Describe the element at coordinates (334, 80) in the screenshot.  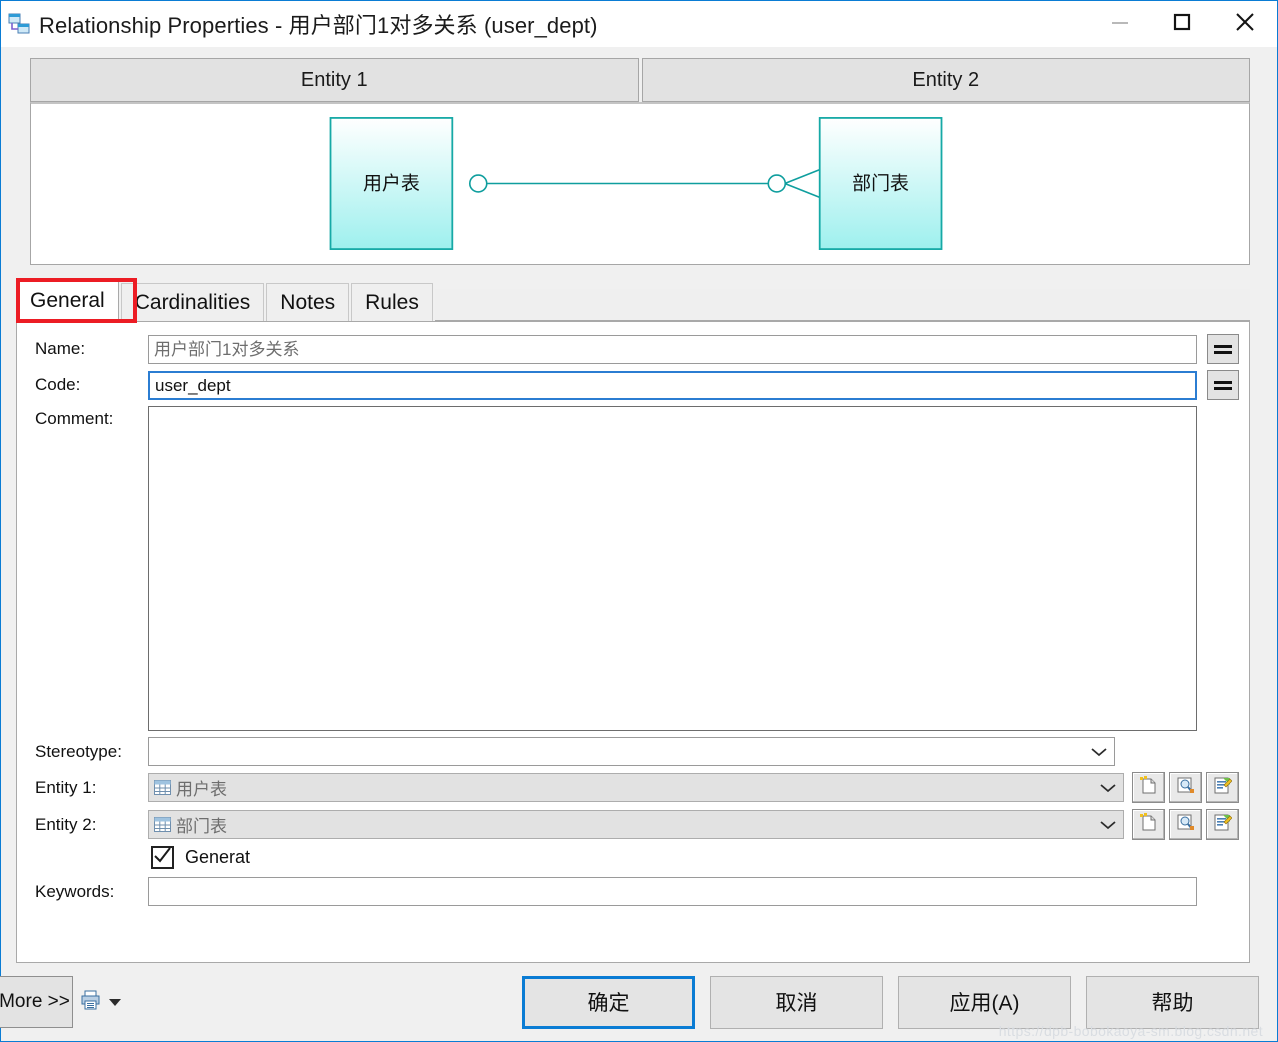
I see `entity1-header: Entity 1` at that location.